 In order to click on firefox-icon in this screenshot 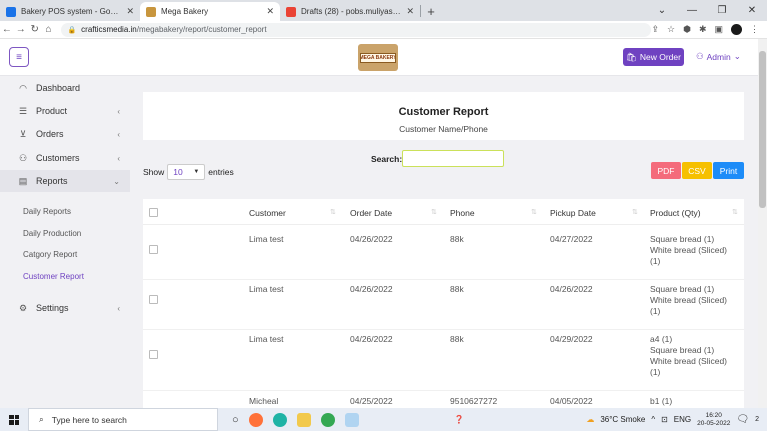, I will do `click(255, 419)`.